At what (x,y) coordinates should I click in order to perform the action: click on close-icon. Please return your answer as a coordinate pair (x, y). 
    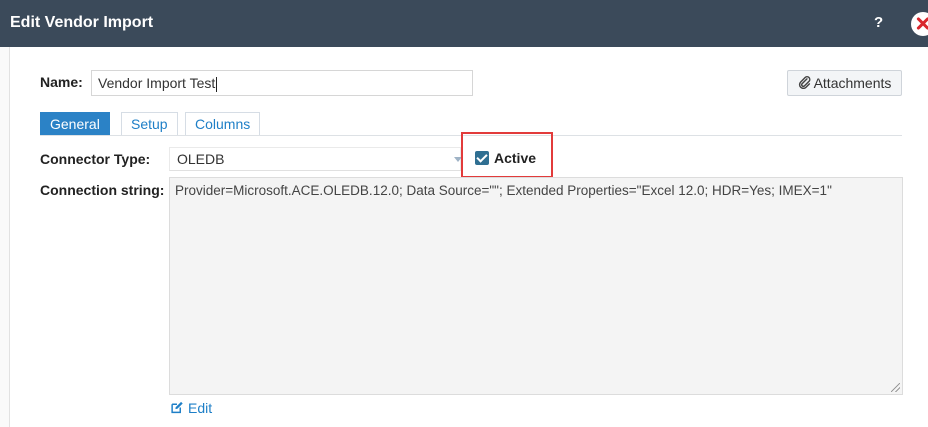
    Looking at the image, I should click on (919, 24).